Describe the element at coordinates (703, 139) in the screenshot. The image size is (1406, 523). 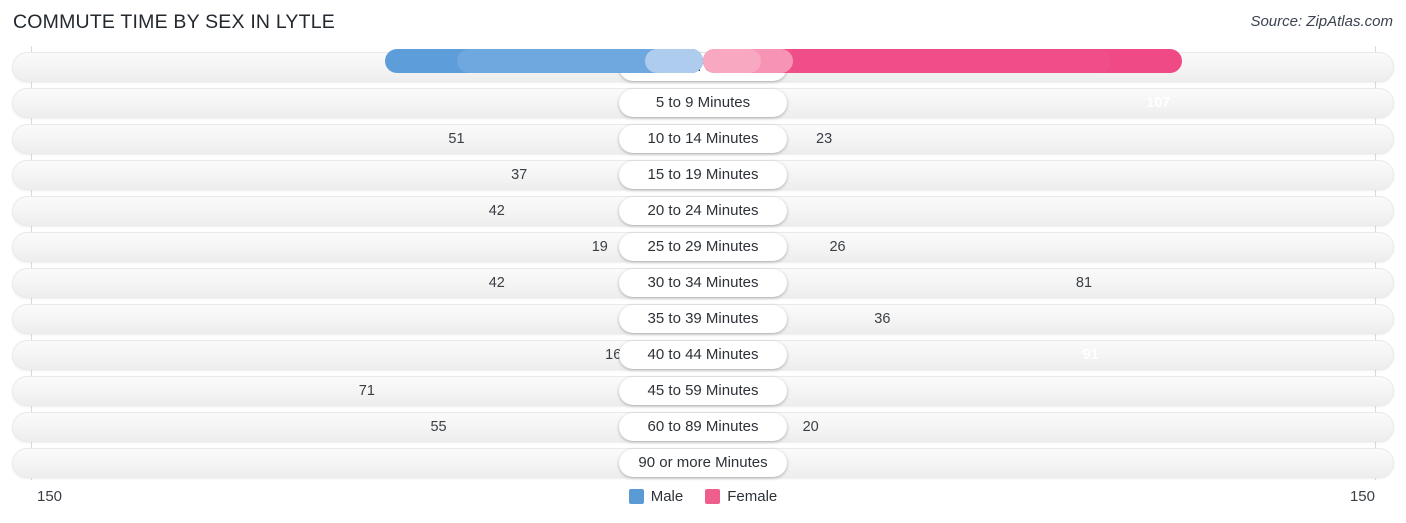
I see `category-label-pill: 10 to 14 Minutes` at that location.